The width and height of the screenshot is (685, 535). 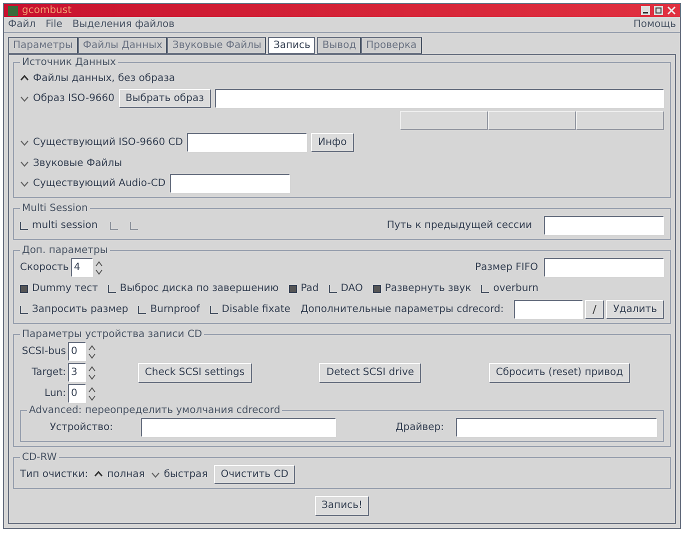 What do you see at coordinates (65, 289) in the screenshot?
I see `checkbox-label: Dummy тест` at bounding box center [65, 289].